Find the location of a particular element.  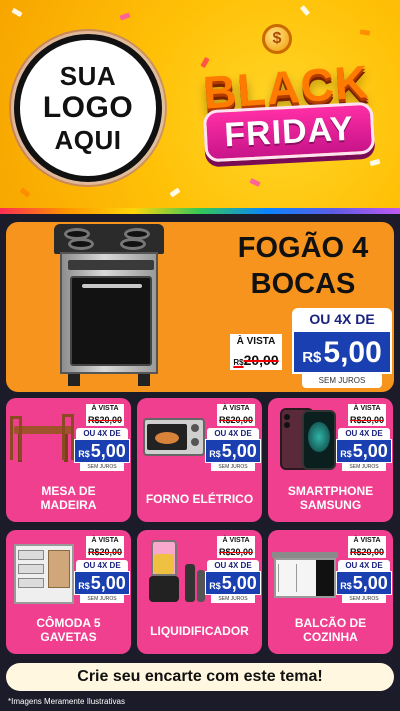

product-name-line: FORNO ELÉTRICO is located at coordinates (199, 499).